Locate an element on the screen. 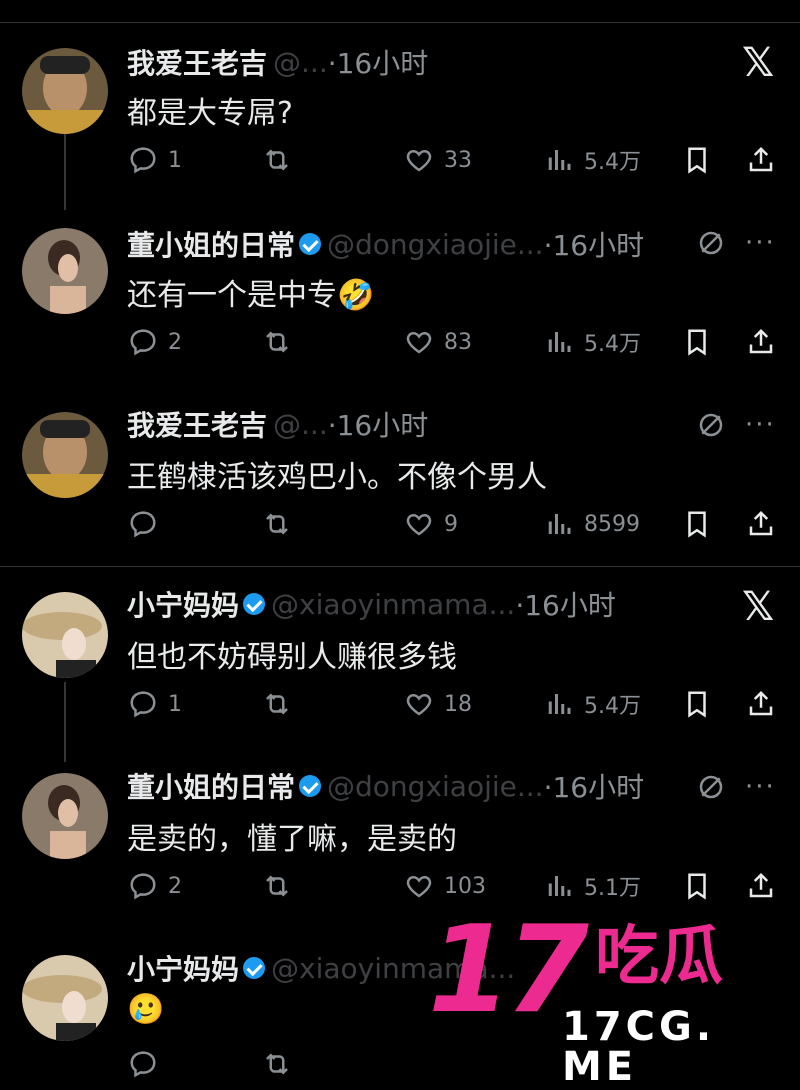  views-button: 8599 is located at coordinates (592, 524).